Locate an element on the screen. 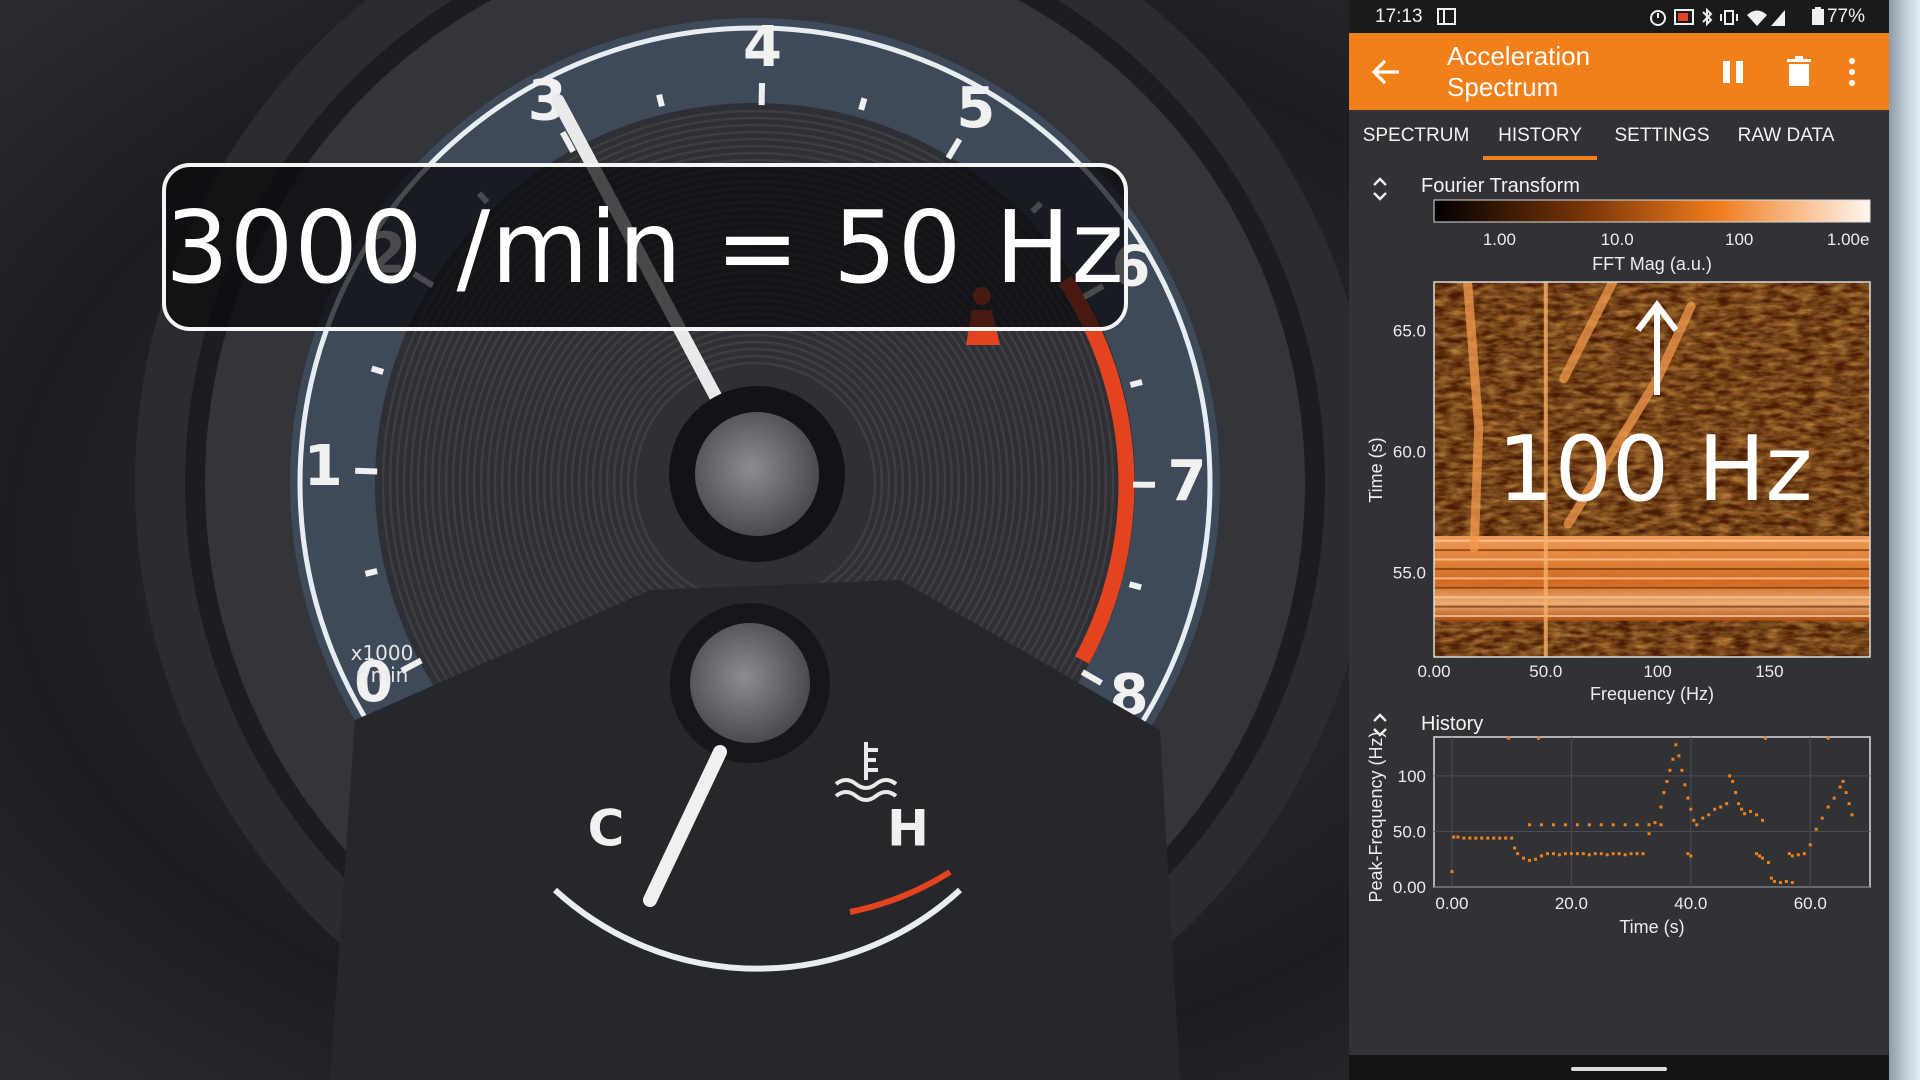 Image resolution: width=1920 pixels, height=1080 pixels. cast-icon is located at coordinates (1684, 16).